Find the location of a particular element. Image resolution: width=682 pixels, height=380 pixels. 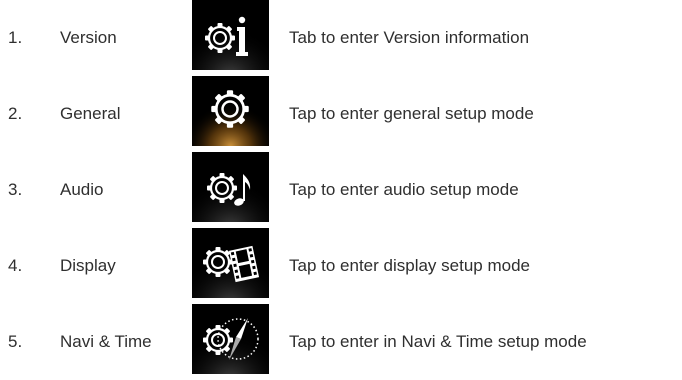

item-number: 4. is located at coordinates (15, 265).